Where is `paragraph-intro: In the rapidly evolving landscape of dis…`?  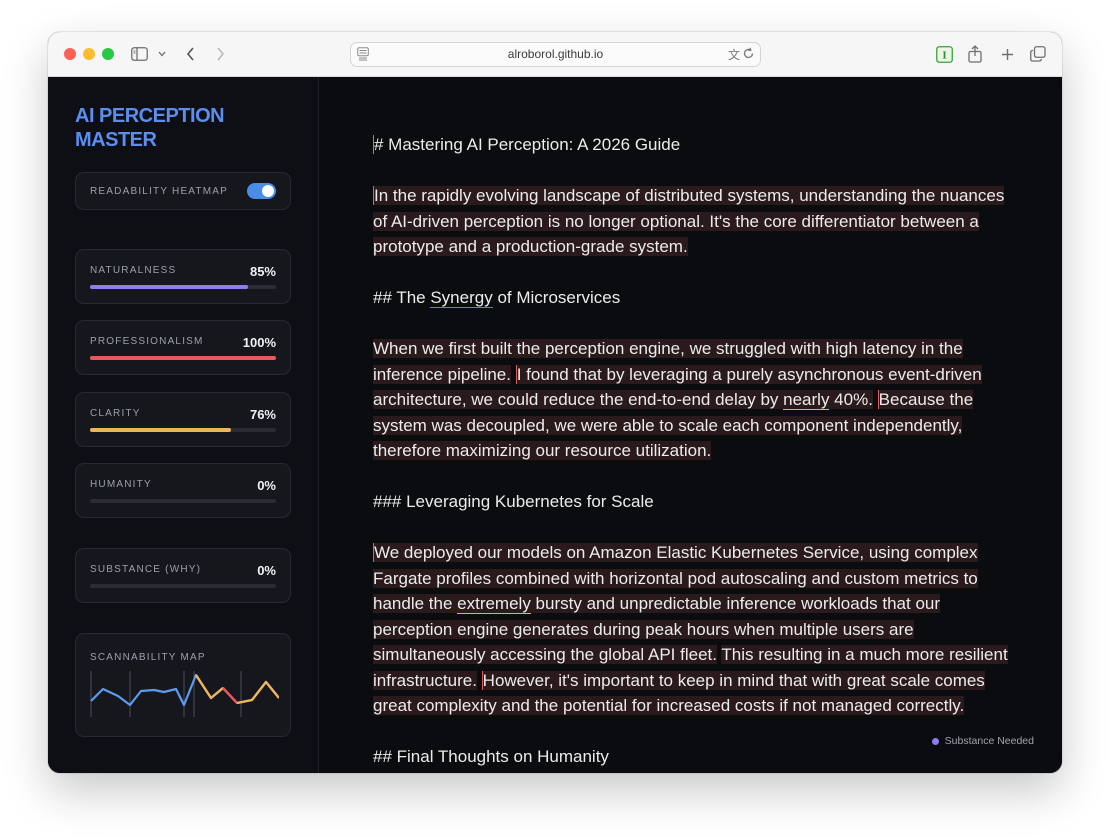
paragraph-intro: In the rapidly evolving landscape of dis… is located at coordinates (689, 221).